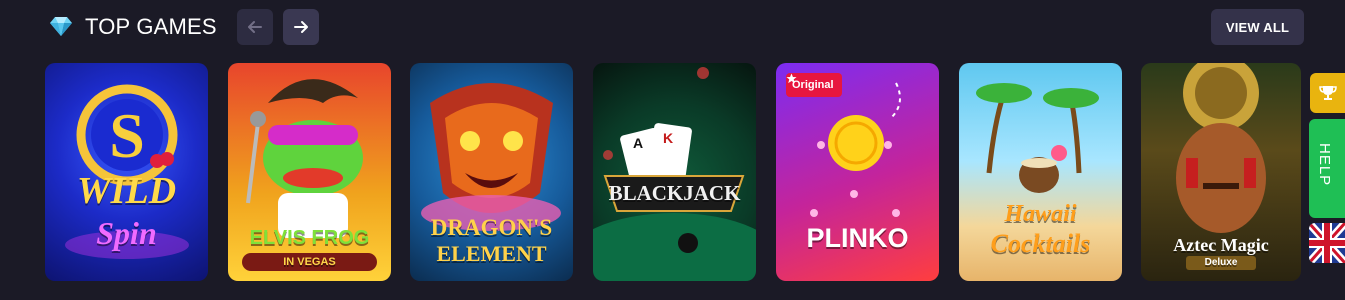  What do you see at coordinates (127, 135) in the screenshot?
I see `svg-text: S` at bounding box center [127, 135].